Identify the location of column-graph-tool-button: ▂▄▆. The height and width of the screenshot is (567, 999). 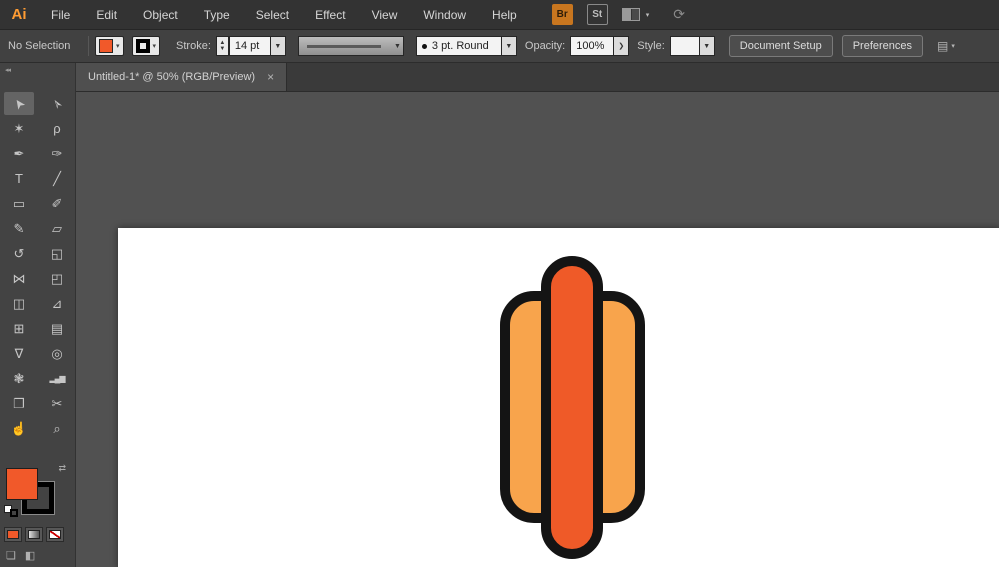
(57, 378).